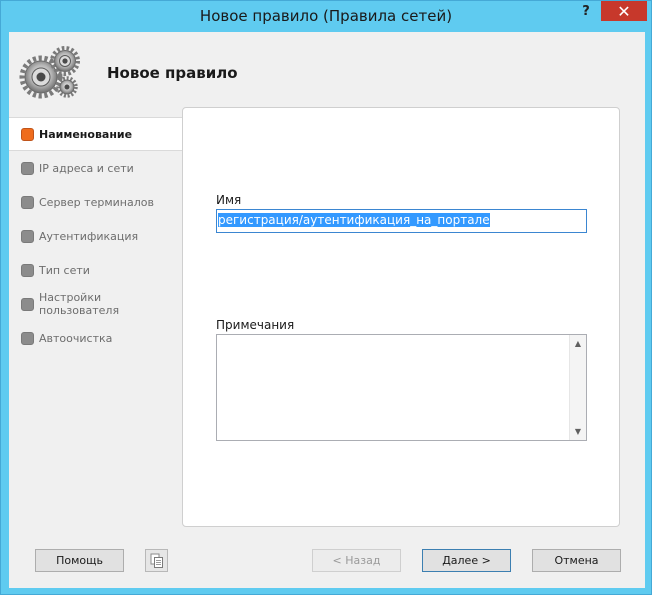  I want to click on cancel-button: Отмена, so click(576, 560).